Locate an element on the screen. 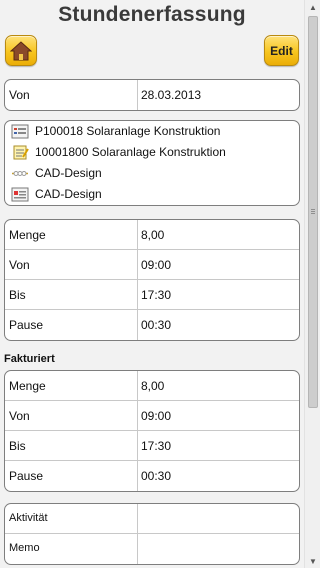 The width and height of the screenshot is (320, 568). home-icon is located at coordinates (21, 50).